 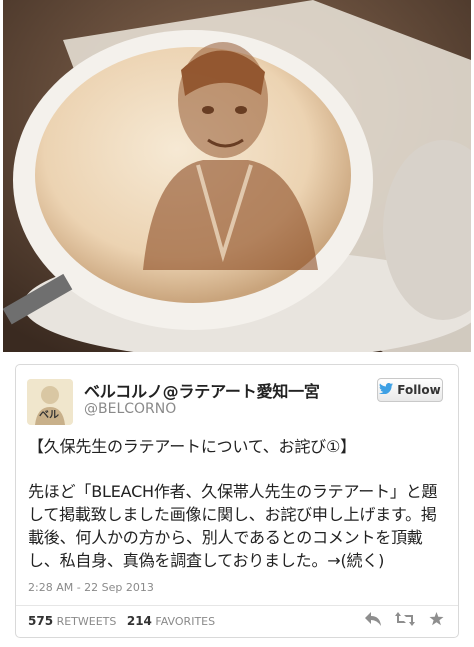 What do you see at coordinates (49, 415) in the screenshot?
I see `avatar-text: ベル` at bounding box center [49, 415].